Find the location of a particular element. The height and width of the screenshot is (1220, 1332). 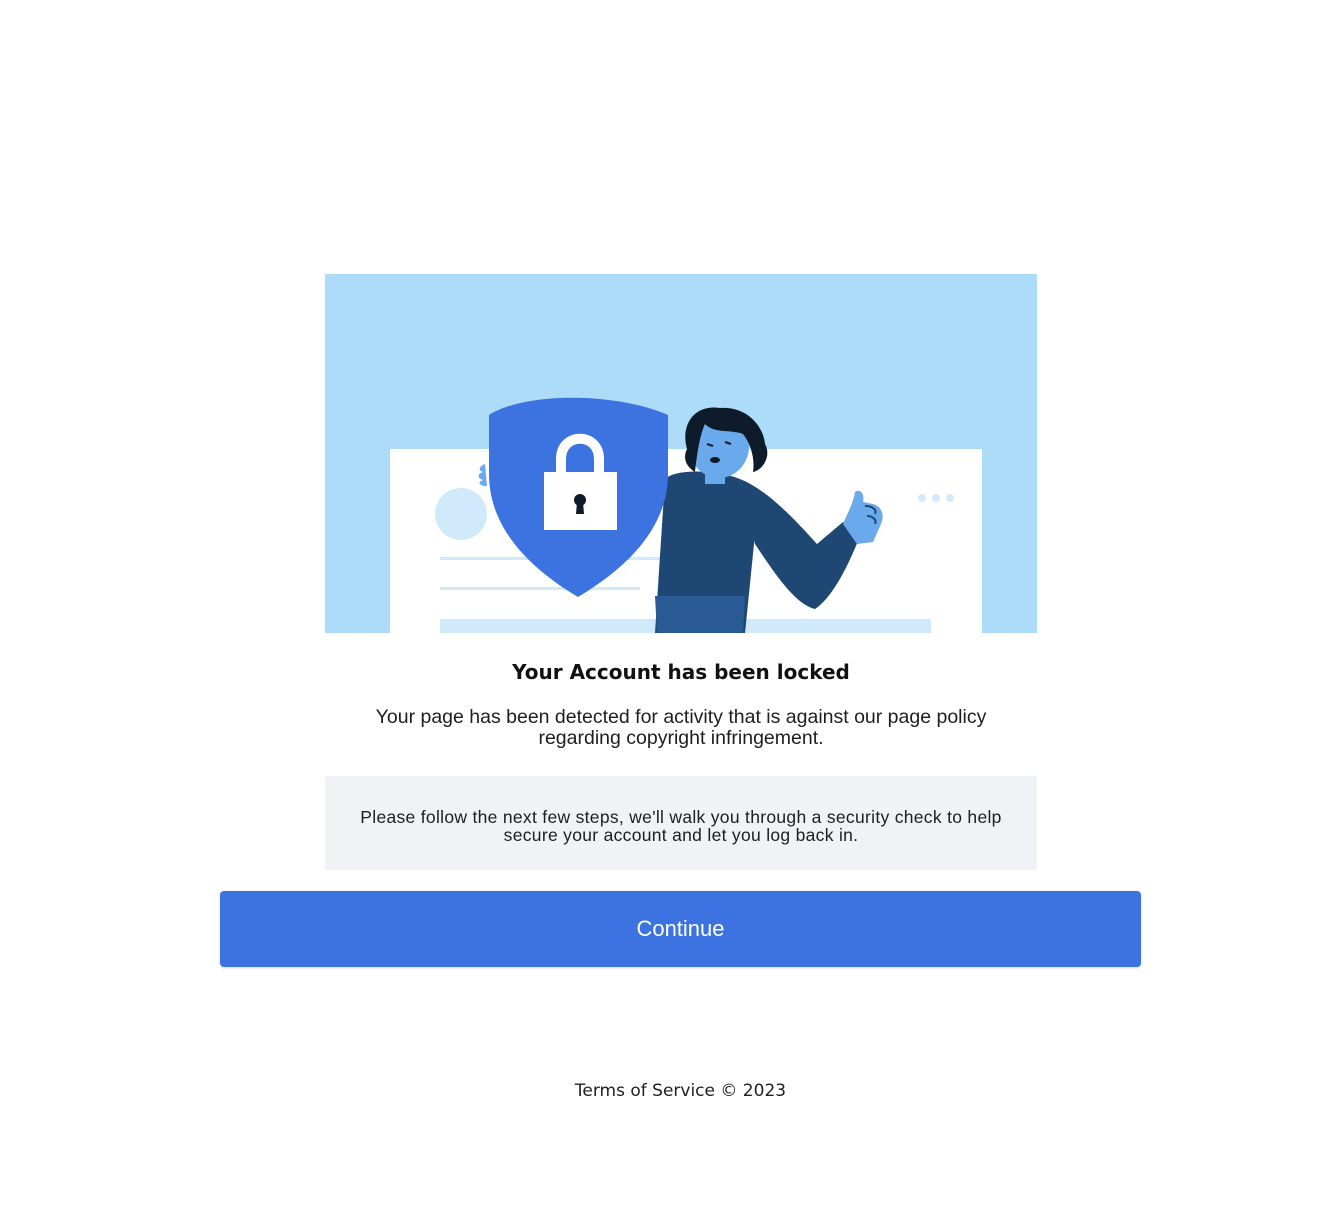

continue-button: Continue is located at coordinates (680, 929).